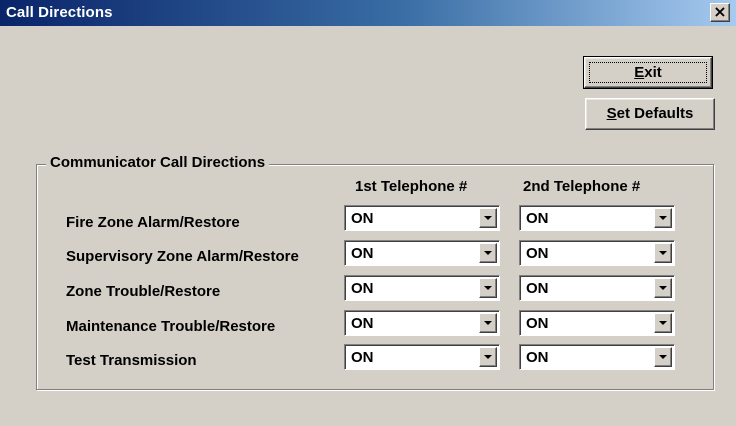  I want to click on set-defaults-mnemonic: S, so click(611, 113).